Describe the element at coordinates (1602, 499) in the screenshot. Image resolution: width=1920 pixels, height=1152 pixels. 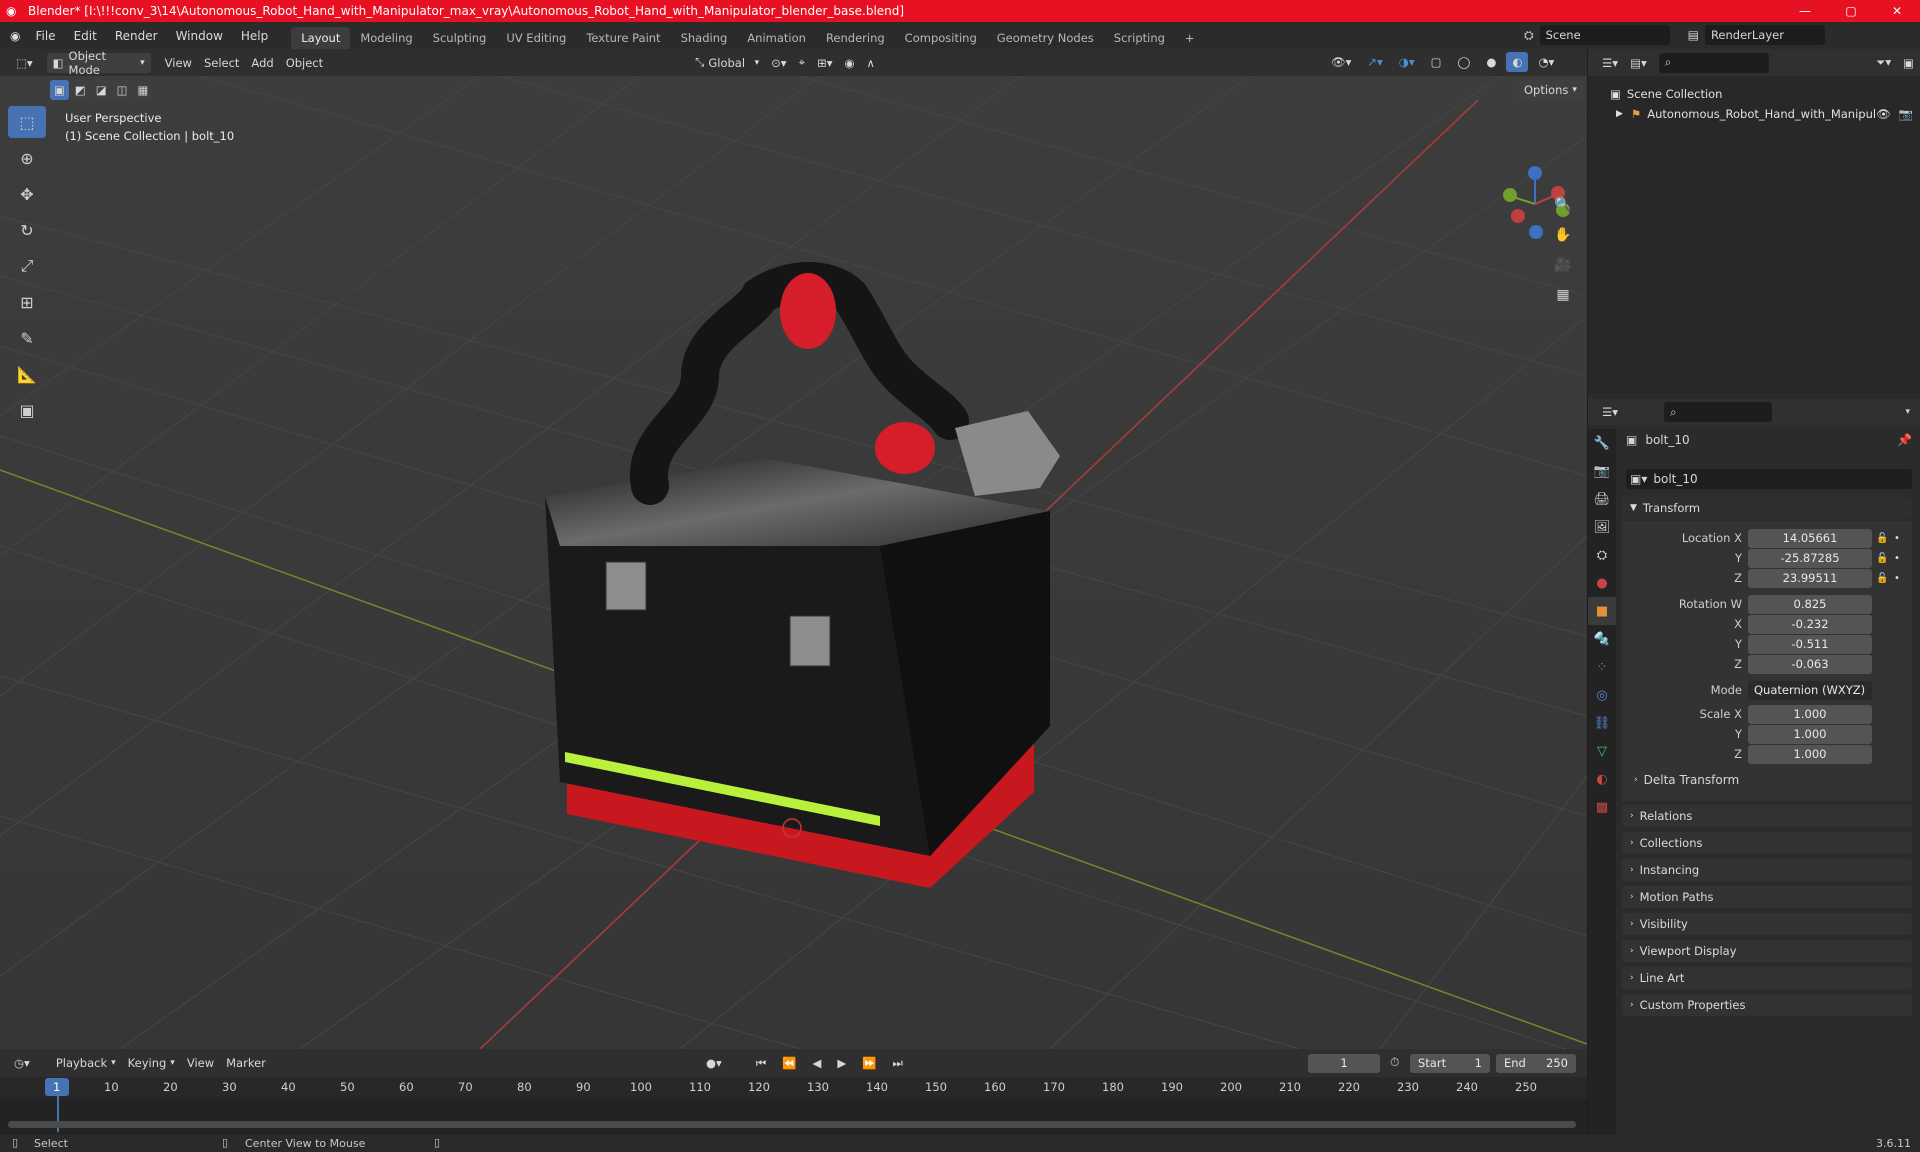
I see `output-tab-icon: 🖨` at that location.